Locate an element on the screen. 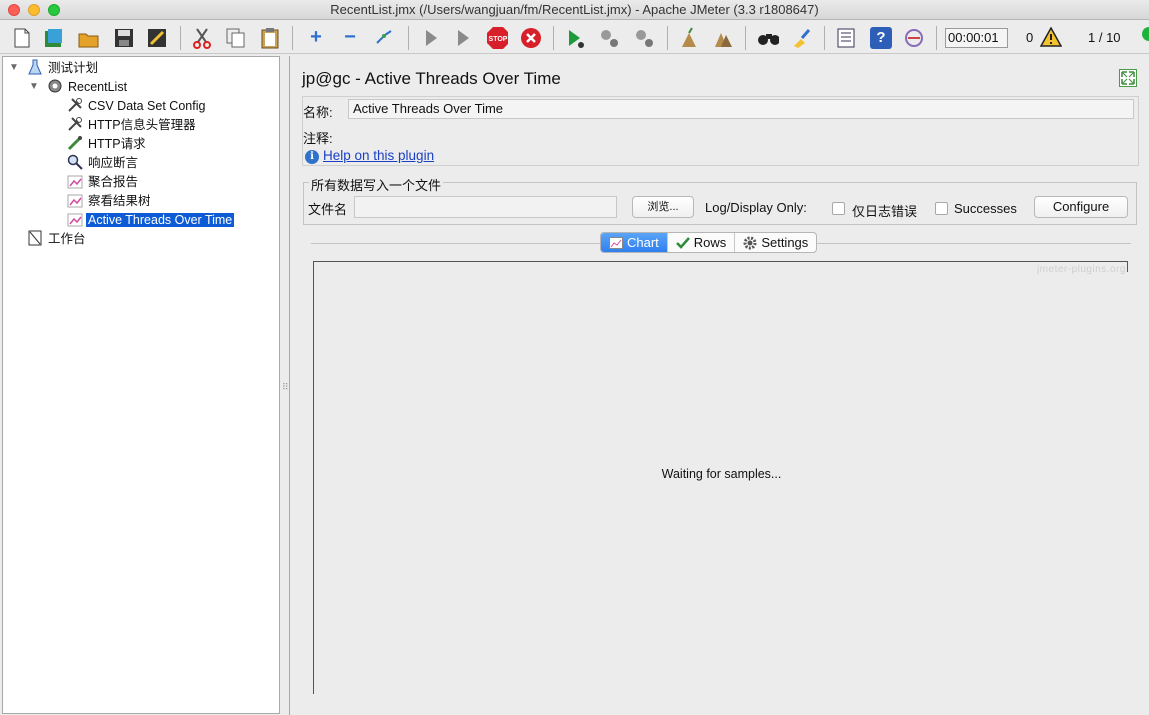 Image resolution: width=1149 pixels, height=715 pixels. start-button is located at coordinates (431, 37).